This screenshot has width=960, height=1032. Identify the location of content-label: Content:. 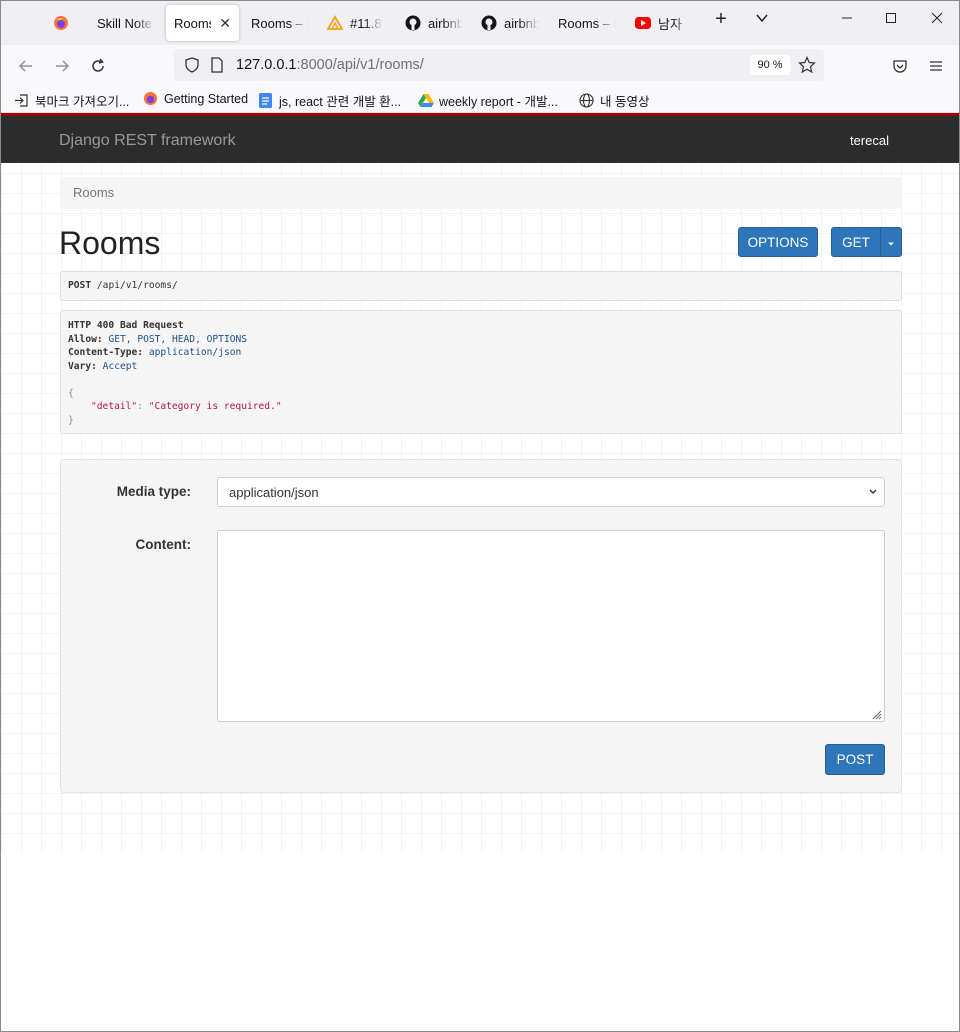
(163, 544).